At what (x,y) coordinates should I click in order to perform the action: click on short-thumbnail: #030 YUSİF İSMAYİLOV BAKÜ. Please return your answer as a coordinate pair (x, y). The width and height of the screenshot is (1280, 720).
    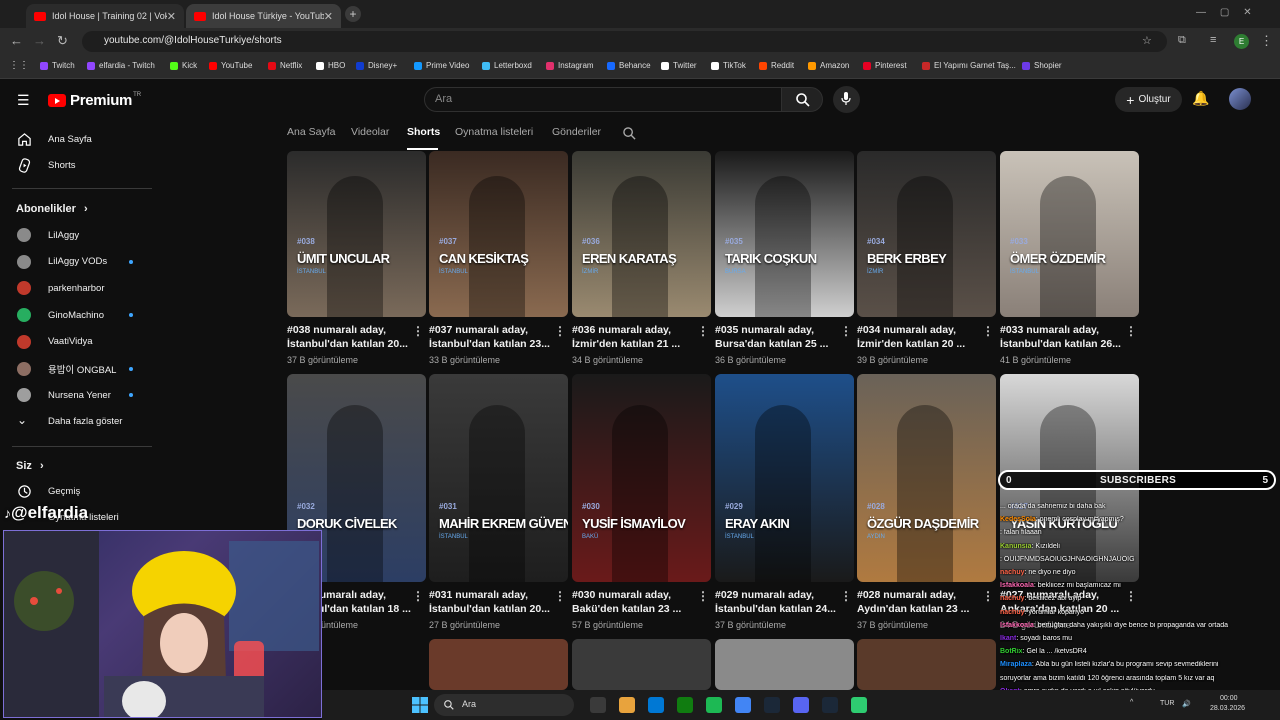
    Looking at the image, I should click on (641, 478).